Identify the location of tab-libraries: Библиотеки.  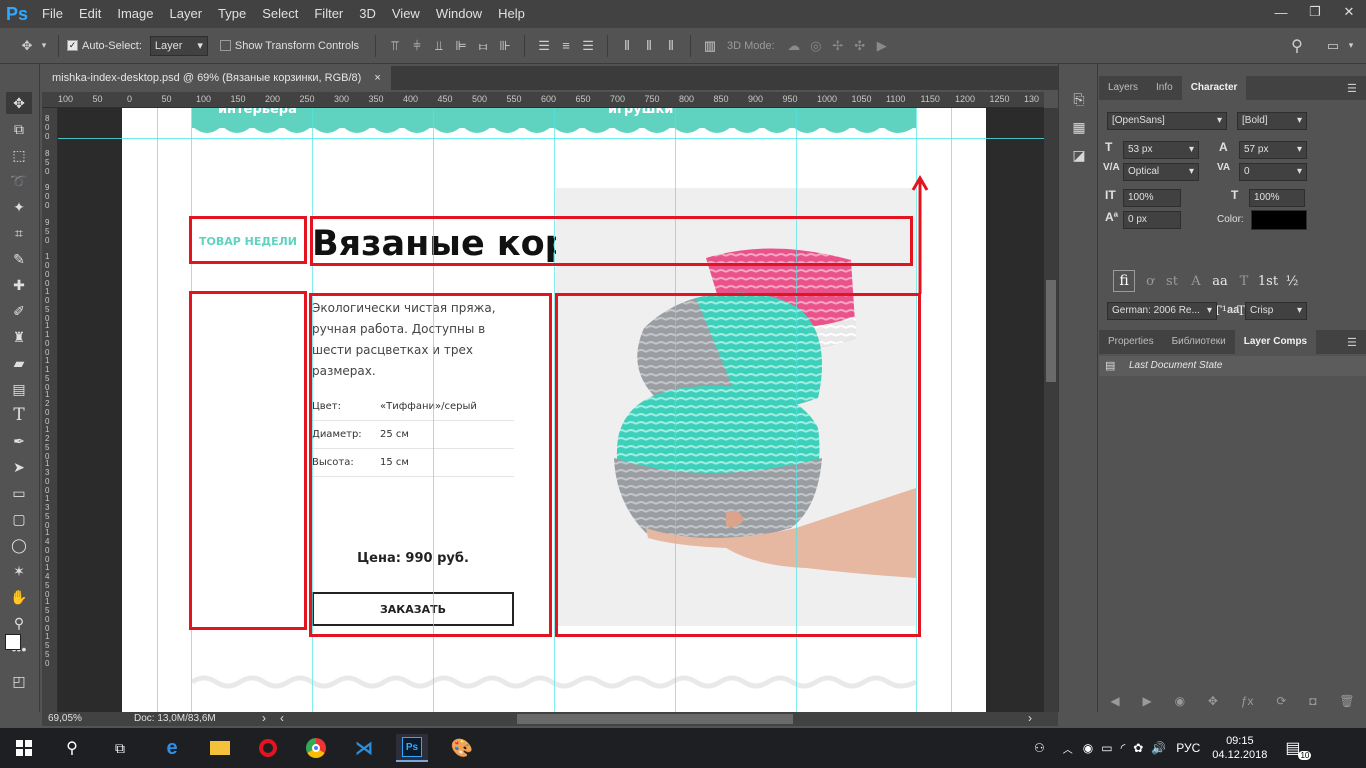
(1199, 342).